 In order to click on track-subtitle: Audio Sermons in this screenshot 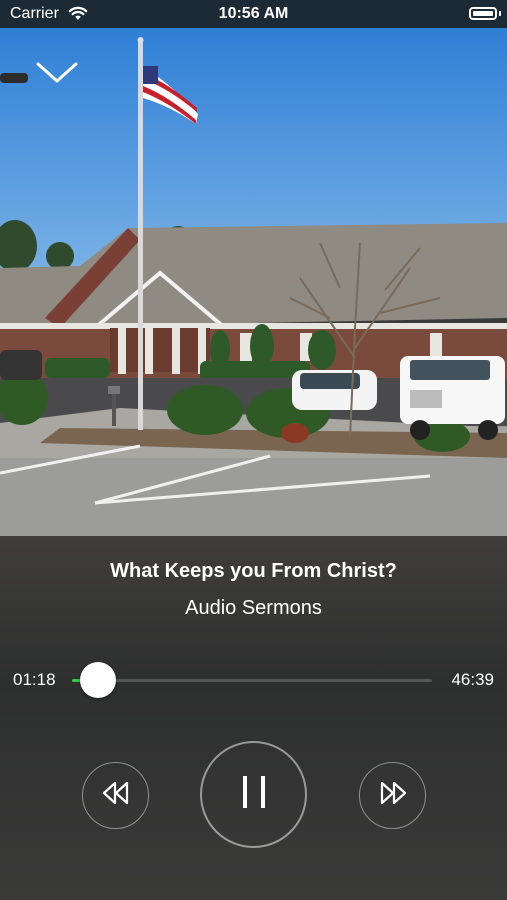, I will do `click(253, 608)`.